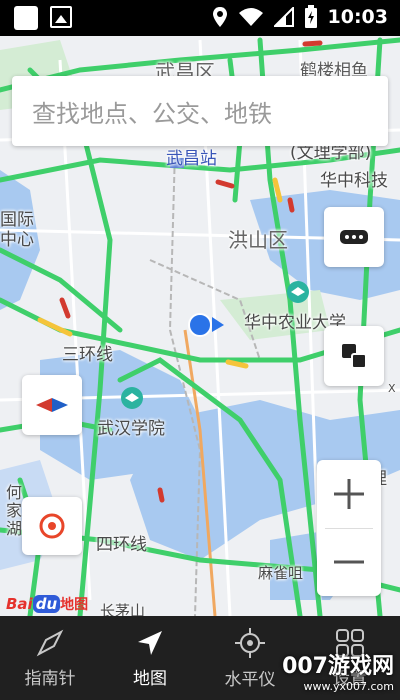 The height and width of the screenshot is (700, 400). I want to click on notification-square-icon, so click(26, 18).